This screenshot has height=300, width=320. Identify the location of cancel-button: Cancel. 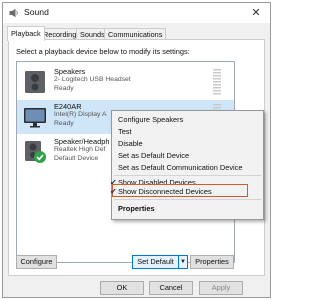
(171, 288).